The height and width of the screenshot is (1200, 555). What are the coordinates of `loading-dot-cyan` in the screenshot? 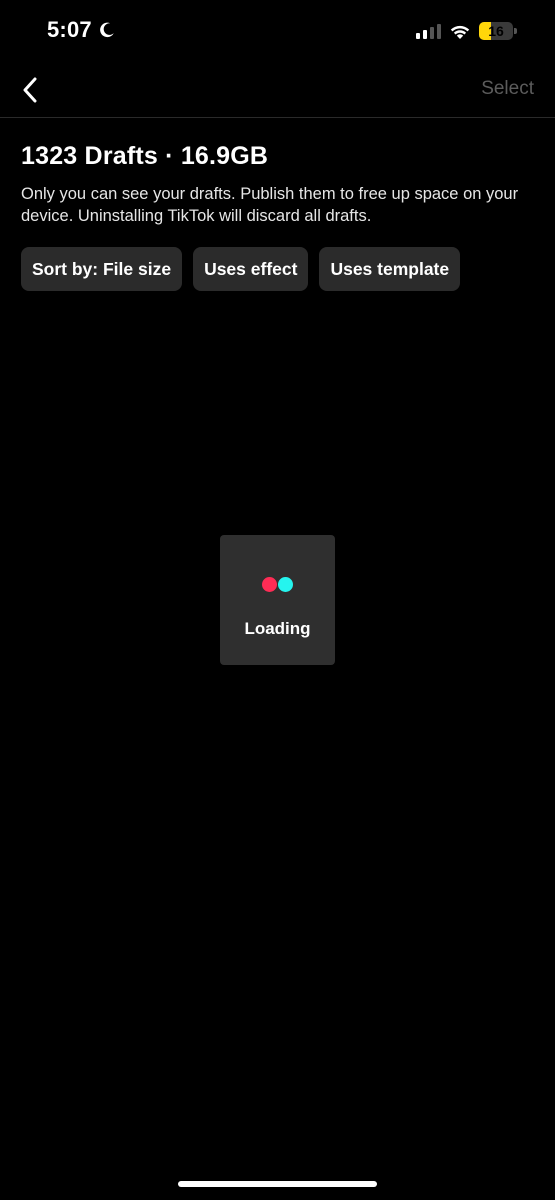 It's located at (285, 584).